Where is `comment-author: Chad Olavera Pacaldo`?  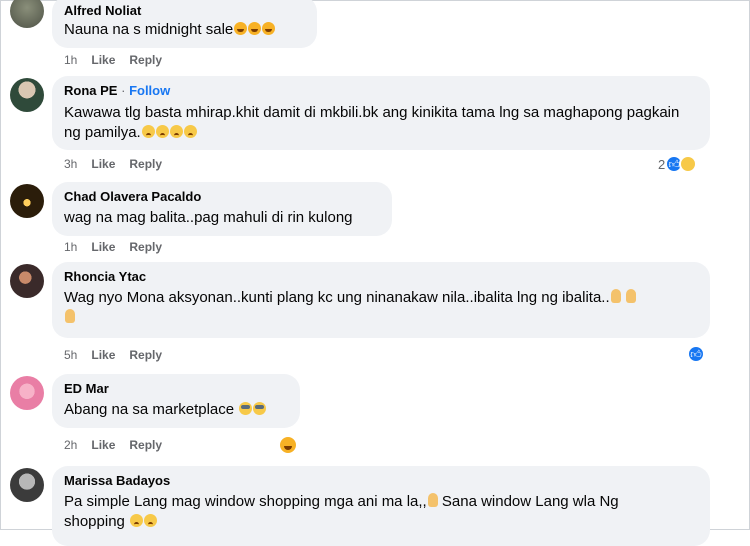
comment-author: Chad Olavera Pacaldo is located at coordinates (222, 197).